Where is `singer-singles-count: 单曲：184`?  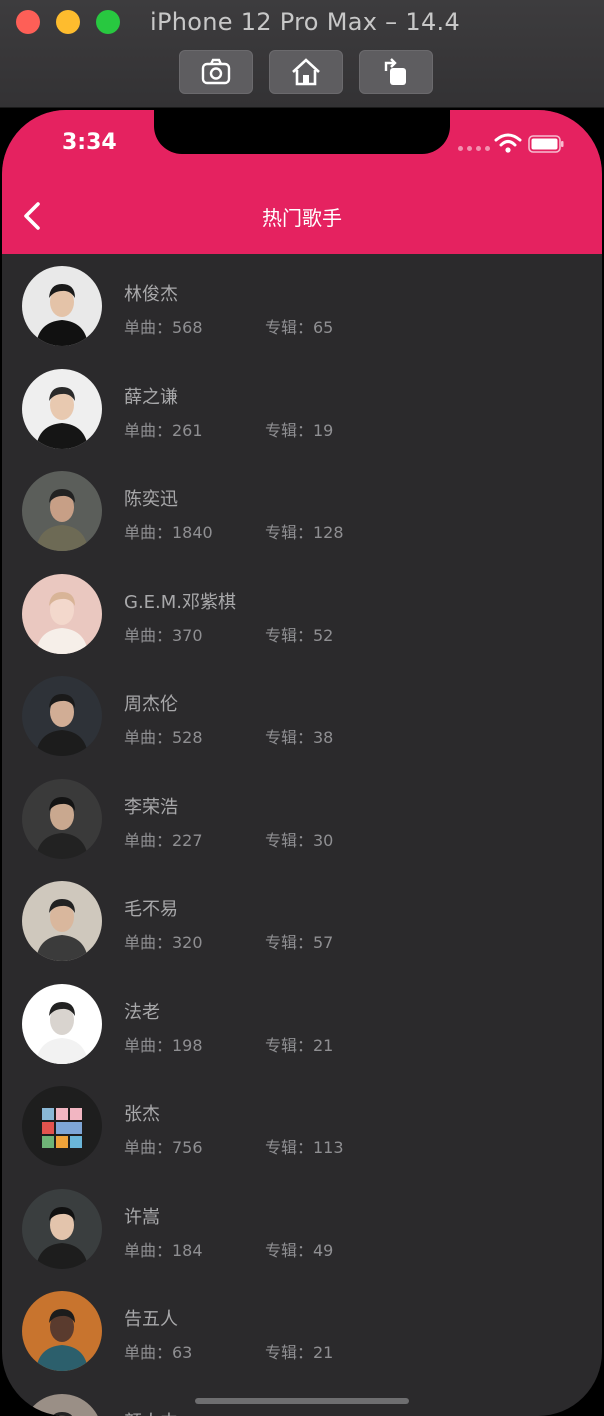 singer-singles-count: 单曲：184 is located at coordinates (163, 1250).